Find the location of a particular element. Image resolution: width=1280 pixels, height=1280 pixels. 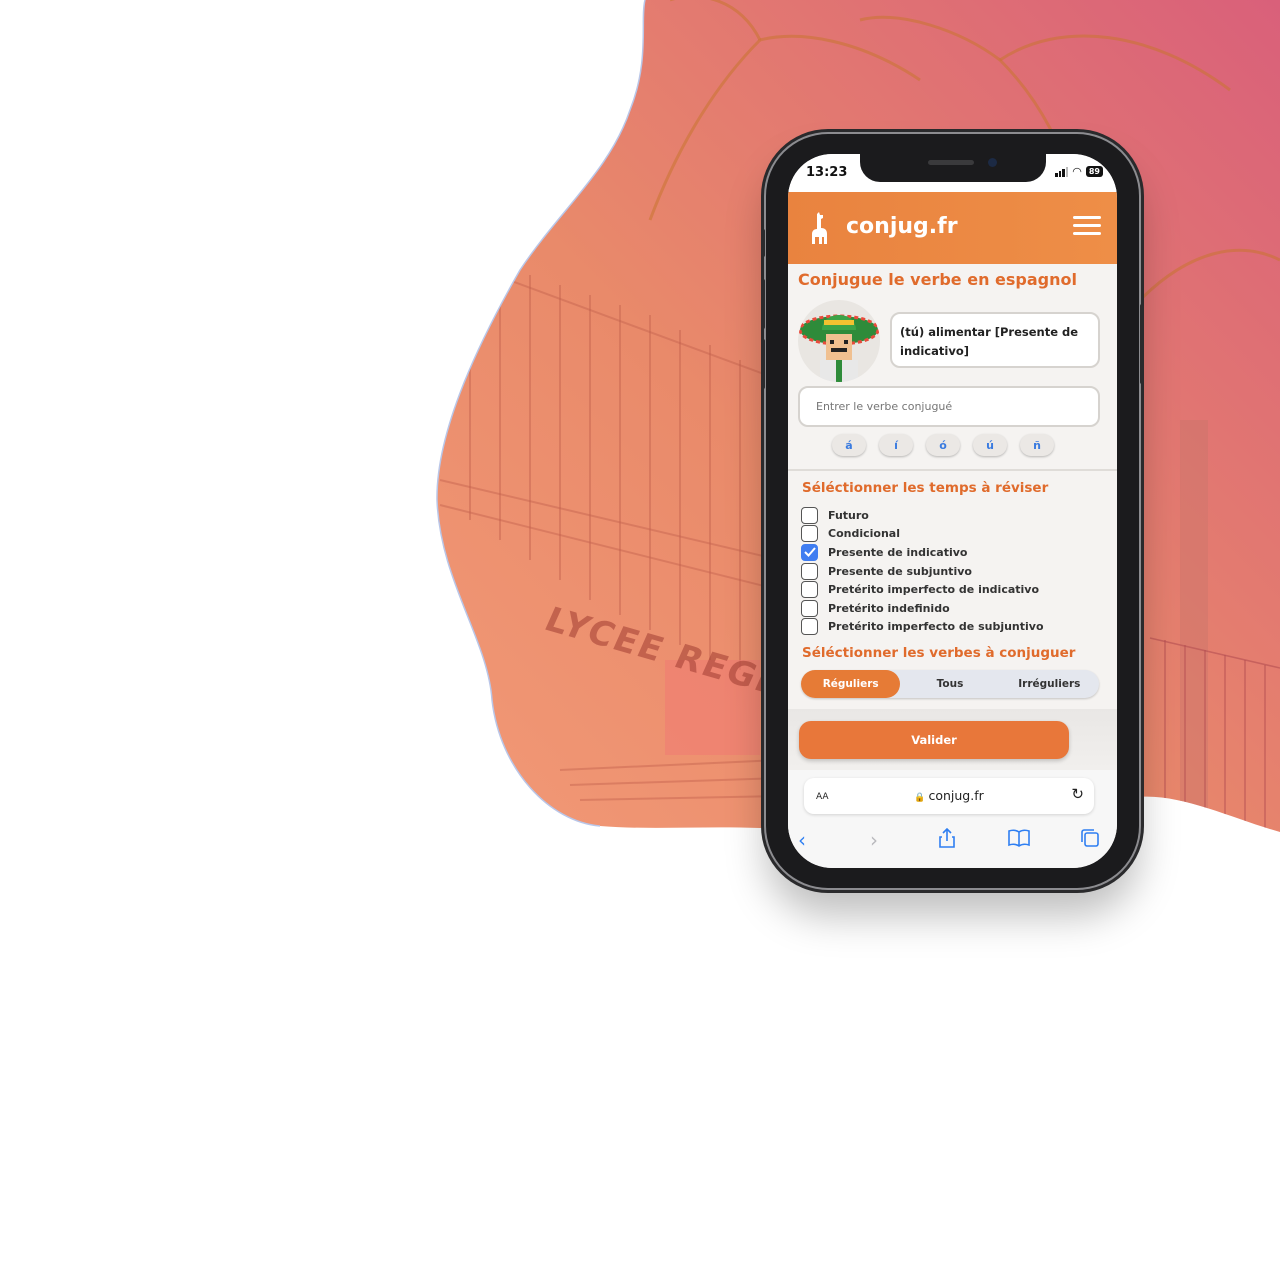

url-text: conjug.fr is located at coordinates (956, 795).